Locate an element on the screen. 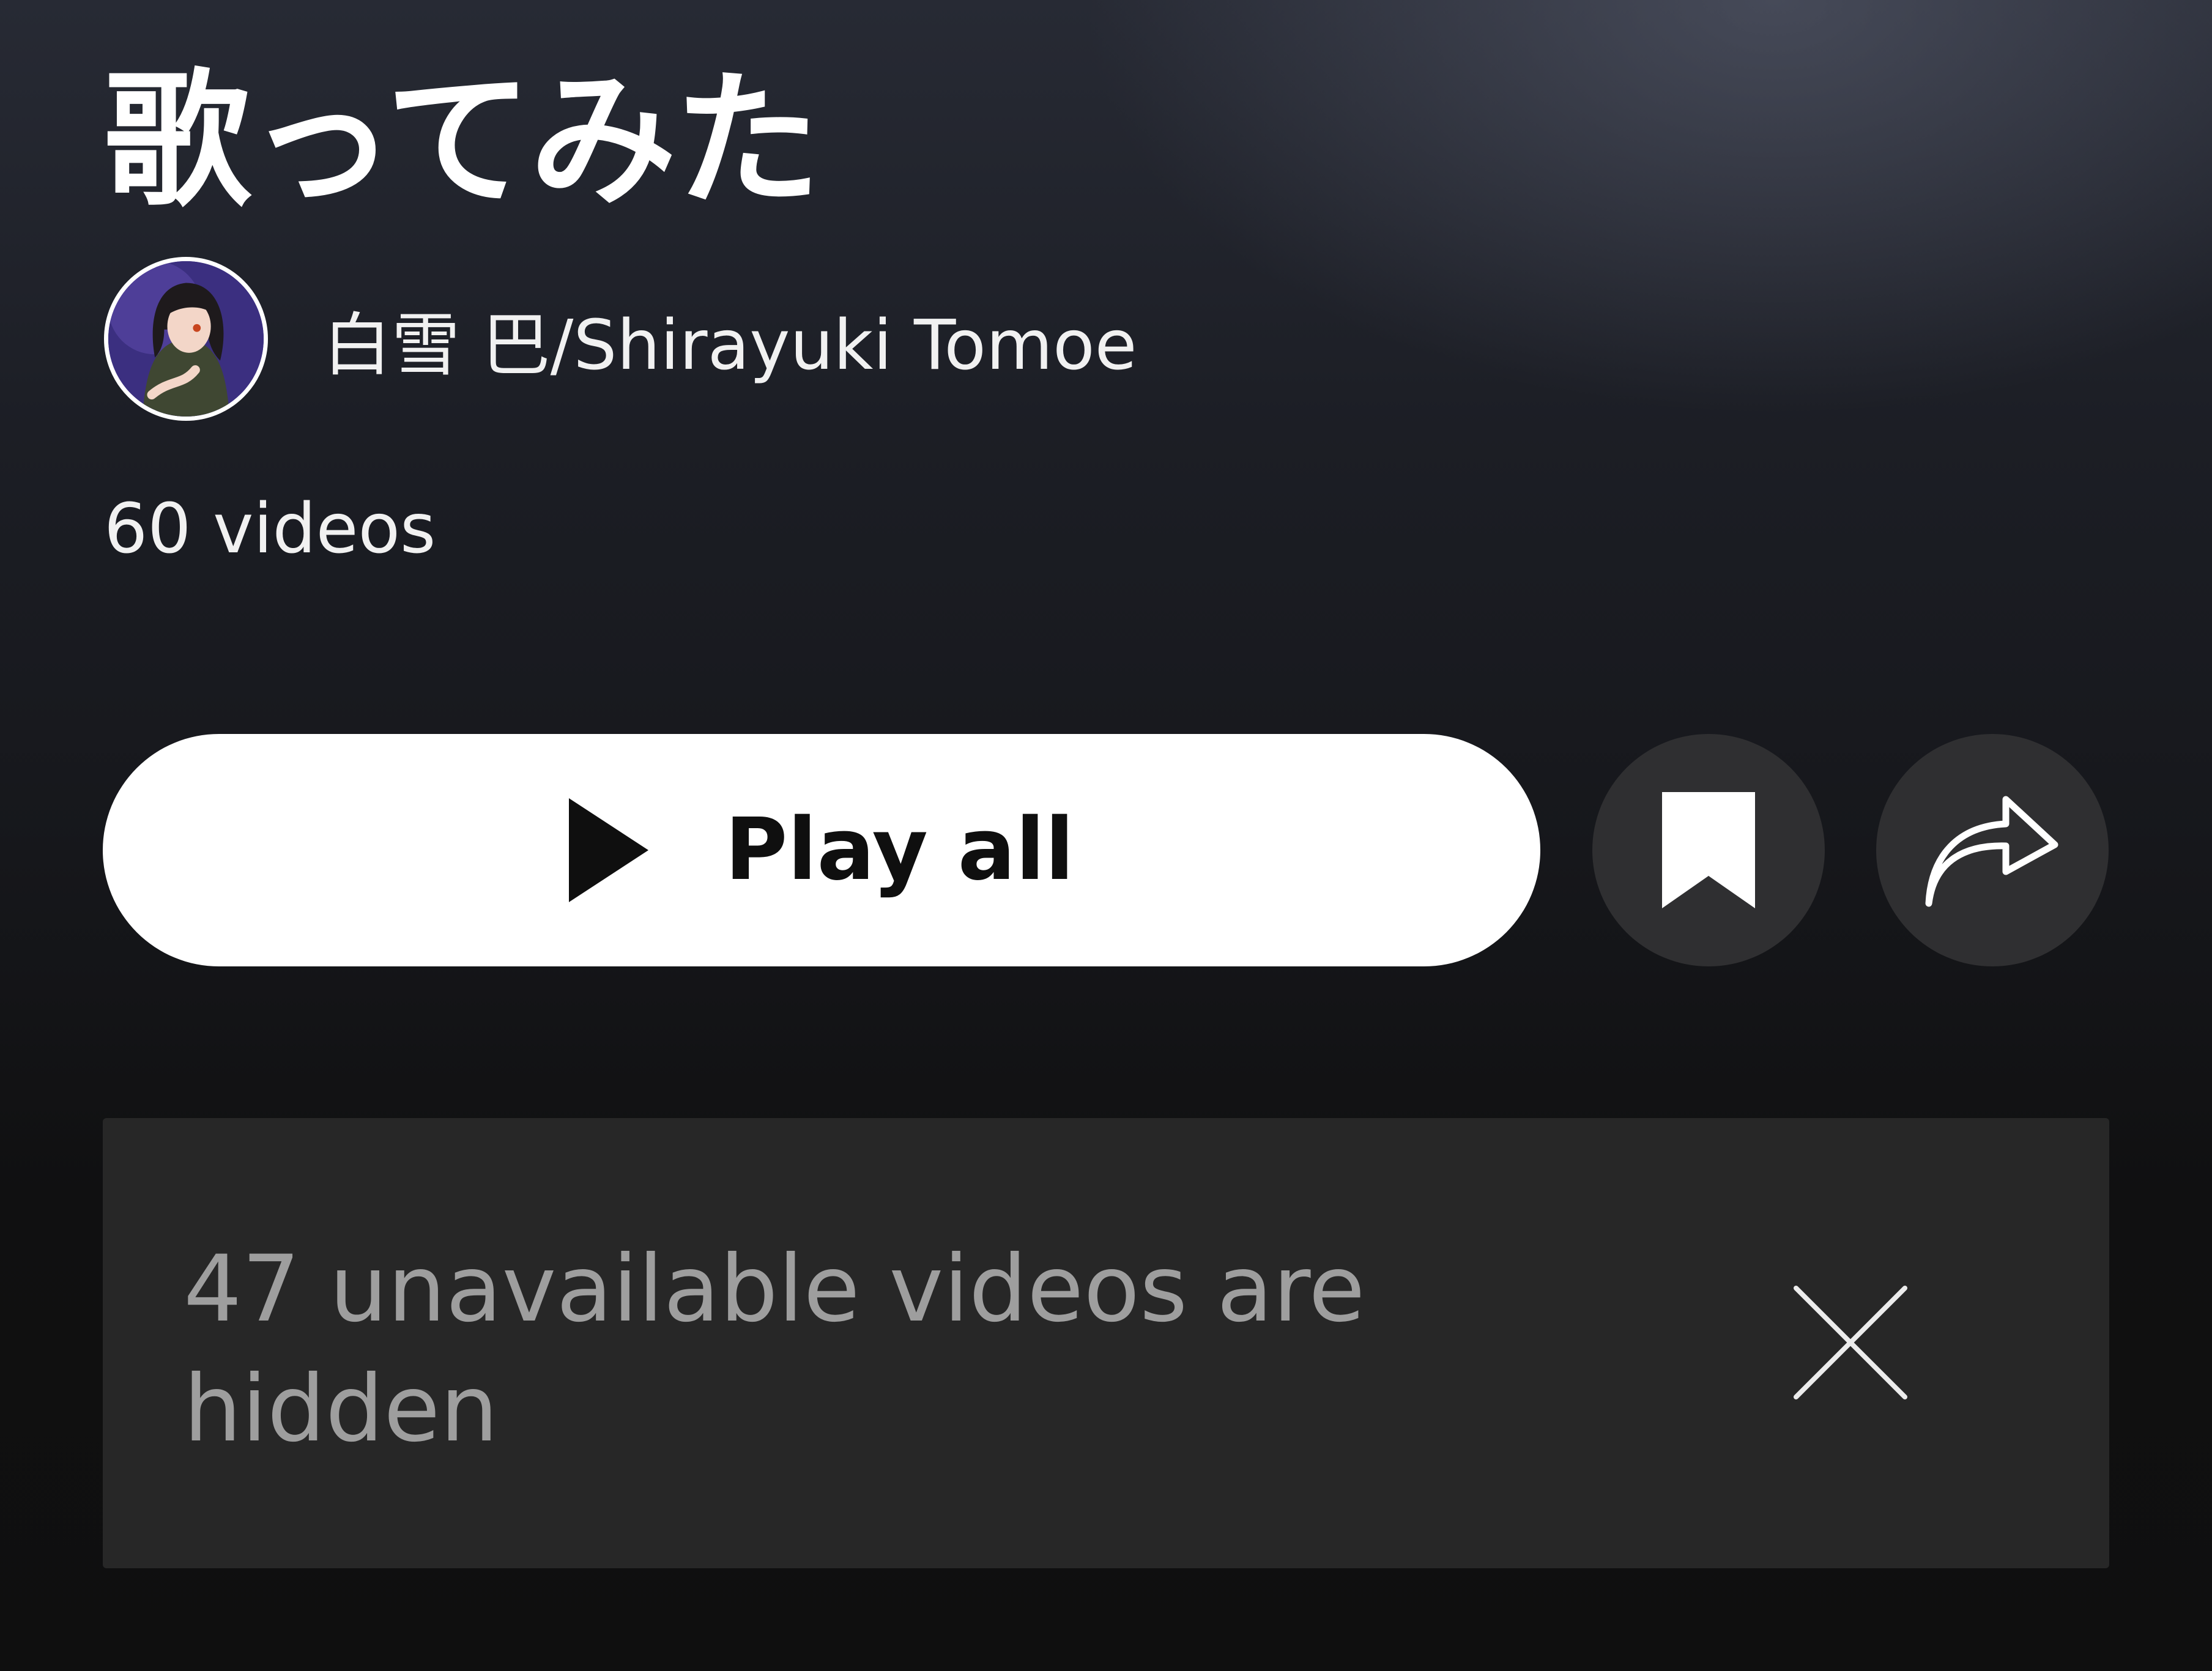 The height and width of the screenshot is (1671, 2212). close-icon is located at coordinates (1851, 1342).